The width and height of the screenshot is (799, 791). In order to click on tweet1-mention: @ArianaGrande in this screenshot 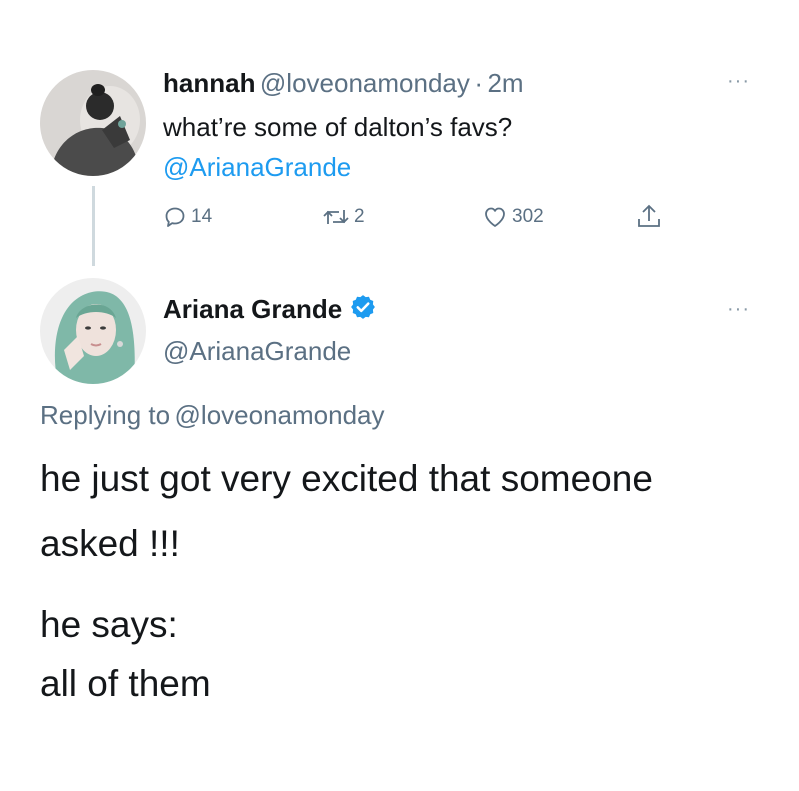, I will do `click(257, 167)`.